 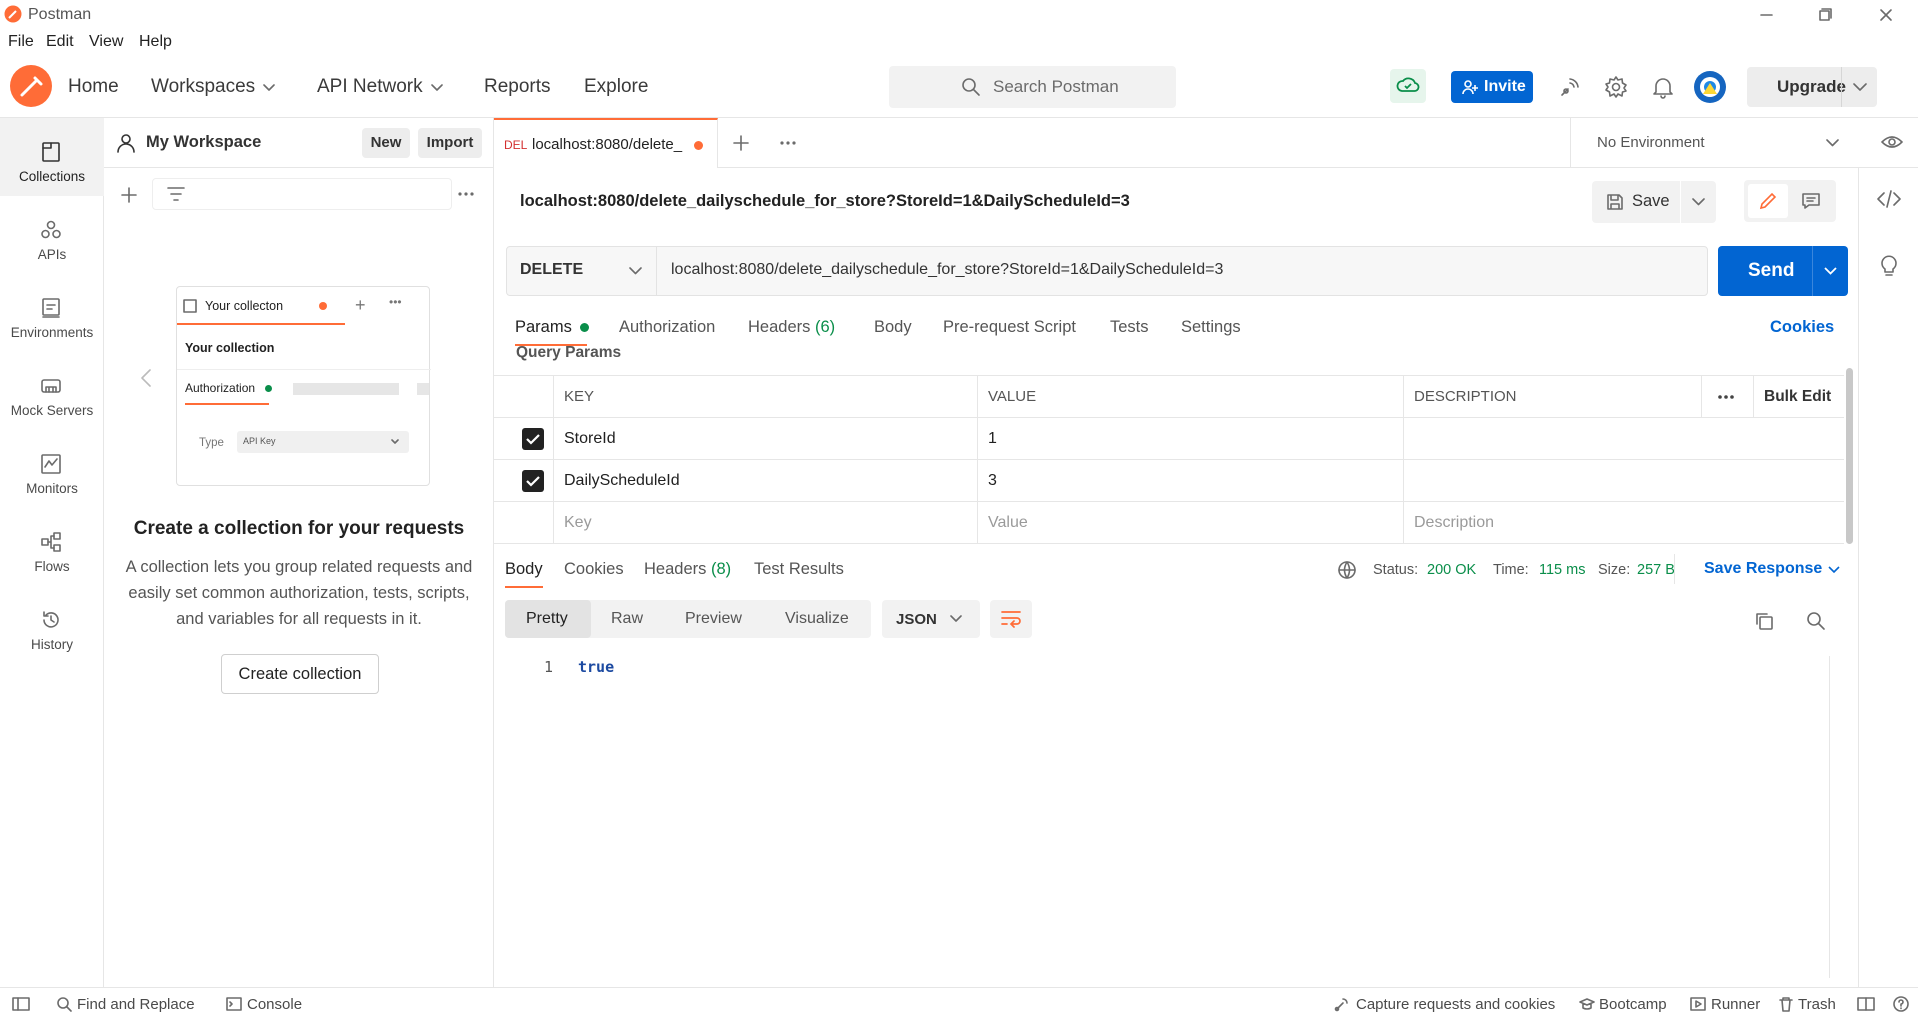 I want to click on invite-button: Invite, so click(x=1492, y=87).